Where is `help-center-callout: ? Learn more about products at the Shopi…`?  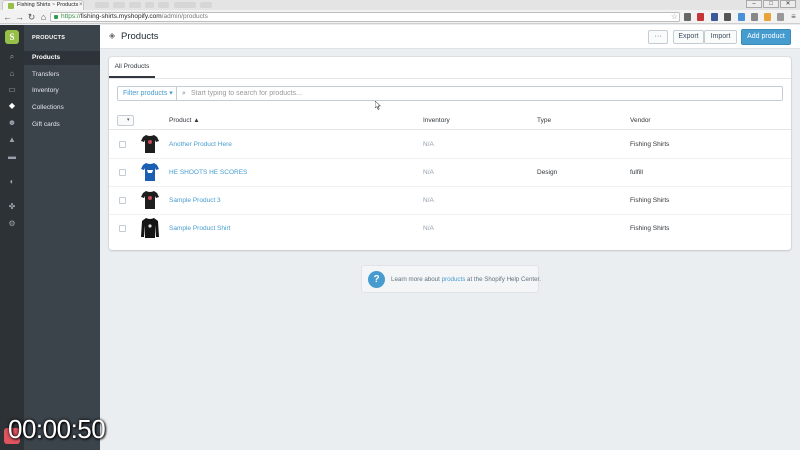
help-center-callout: ? Learn more about products at the Shopi… is located at coordinates (451, 279).